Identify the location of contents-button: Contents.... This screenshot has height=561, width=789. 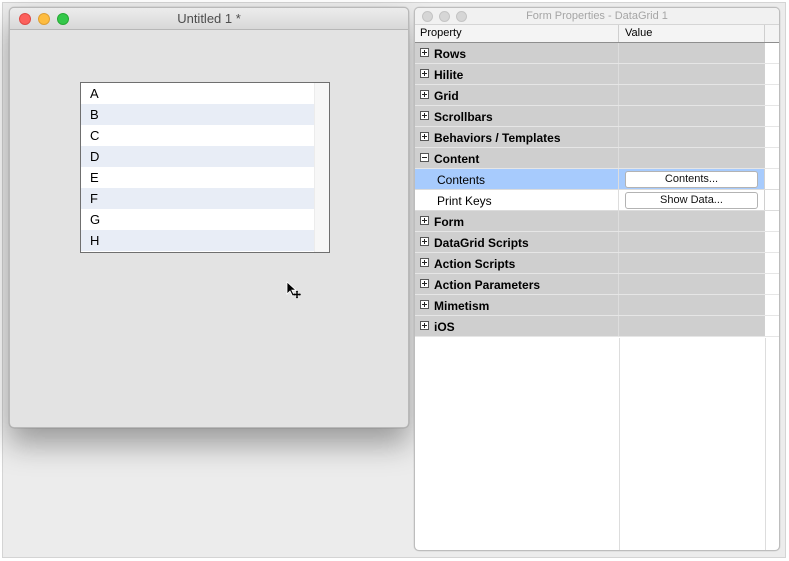
(691, 179).